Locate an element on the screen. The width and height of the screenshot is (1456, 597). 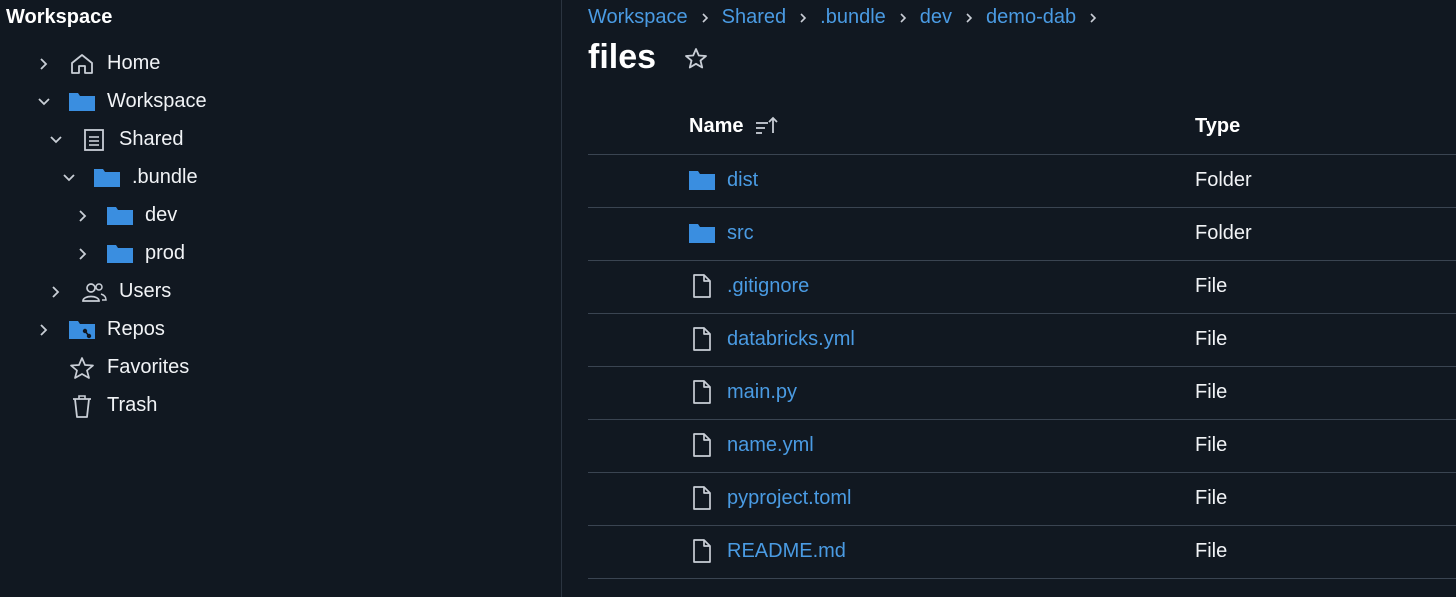
breadcrumb-workspace: Workspace is located at coordinates (638, 17).